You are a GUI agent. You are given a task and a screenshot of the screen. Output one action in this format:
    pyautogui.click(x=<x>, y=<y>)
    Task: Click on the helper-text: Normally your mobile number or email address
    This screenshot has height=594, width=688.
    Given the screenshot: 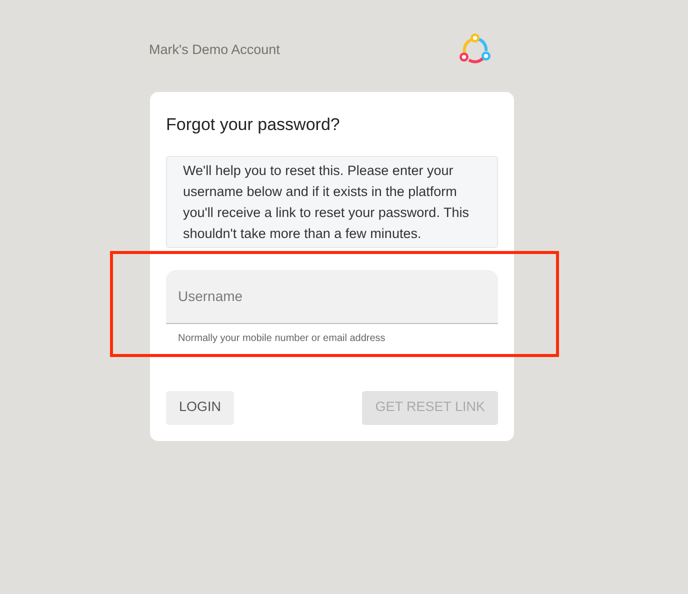 What is the action you would take?
    pyautogui.click(x=281, y=338)
    